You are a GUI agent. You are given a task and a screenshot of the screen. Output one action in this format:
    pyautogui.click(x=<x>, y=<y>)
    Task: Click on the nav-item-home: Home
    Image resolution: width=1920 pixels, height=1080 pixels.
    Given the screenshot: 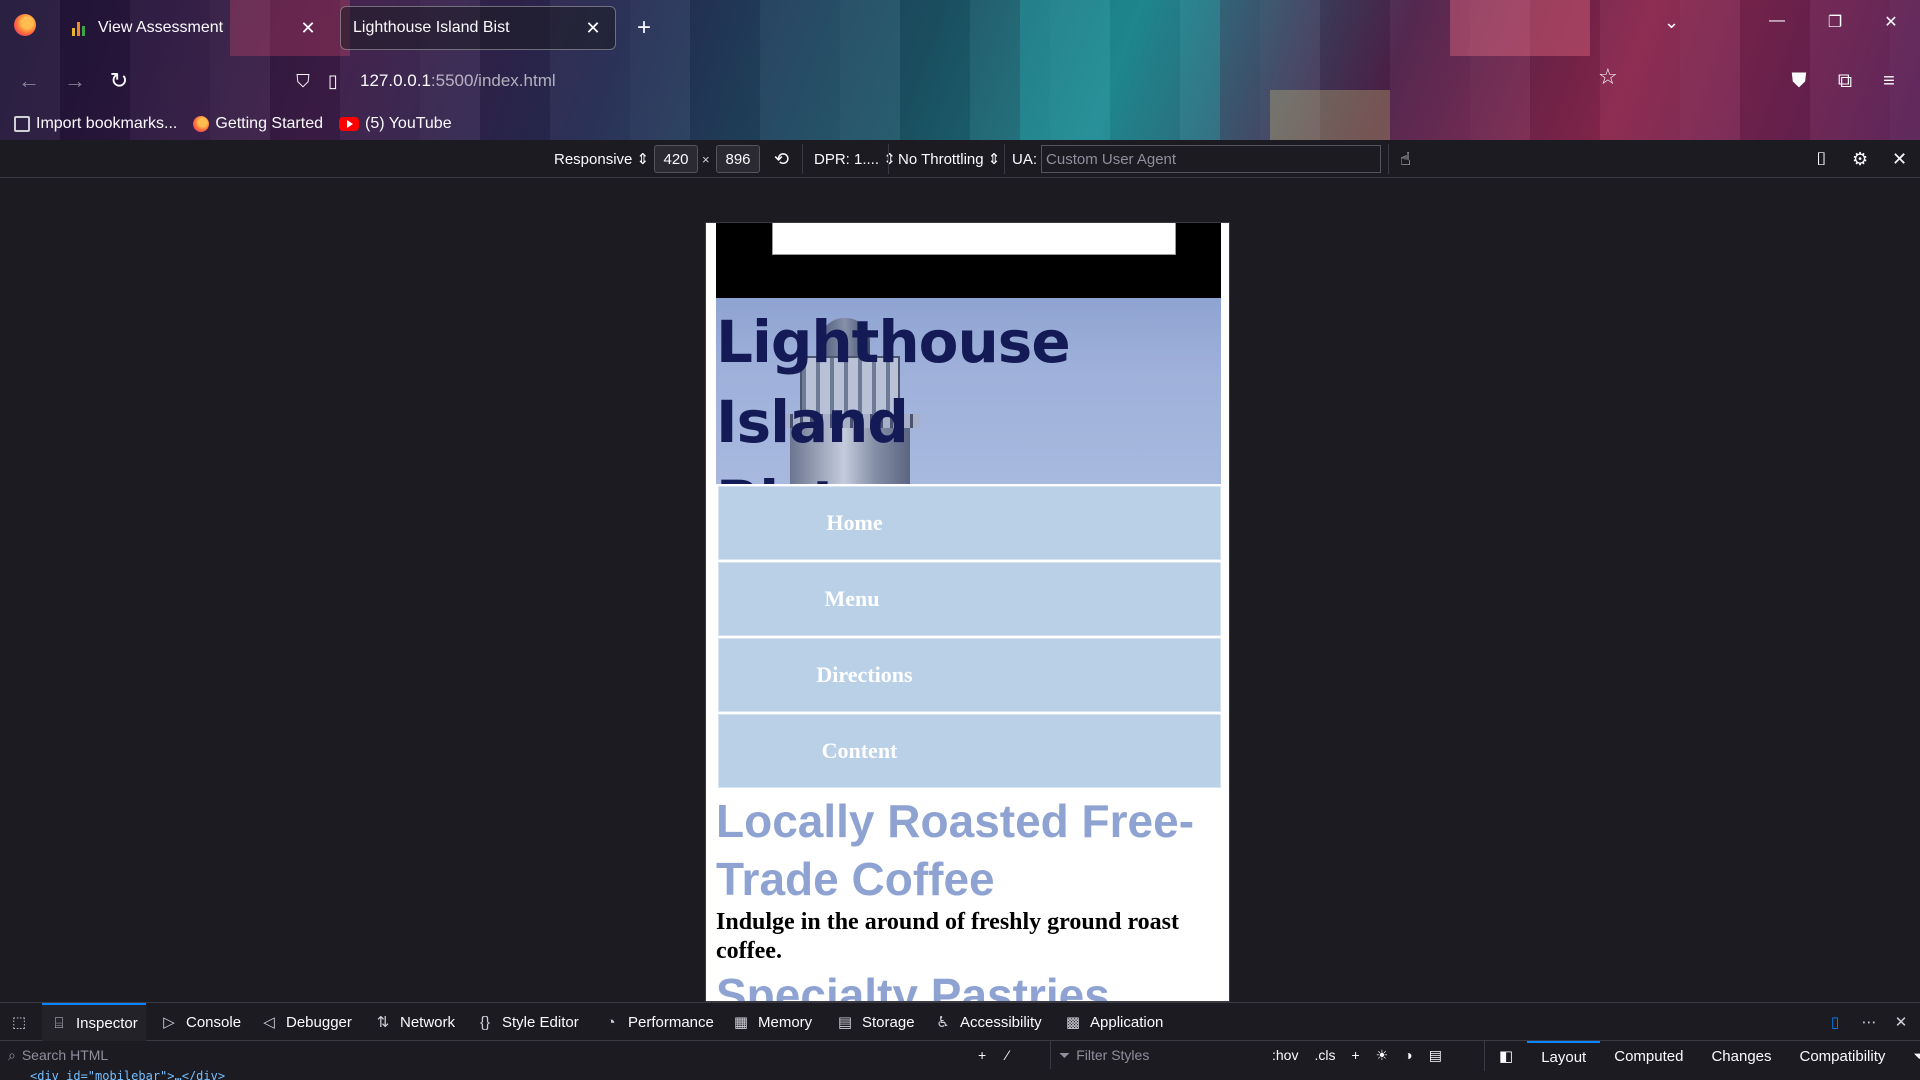 What is the action you would take?
    pyautogui.click(x=969, y=523)
    